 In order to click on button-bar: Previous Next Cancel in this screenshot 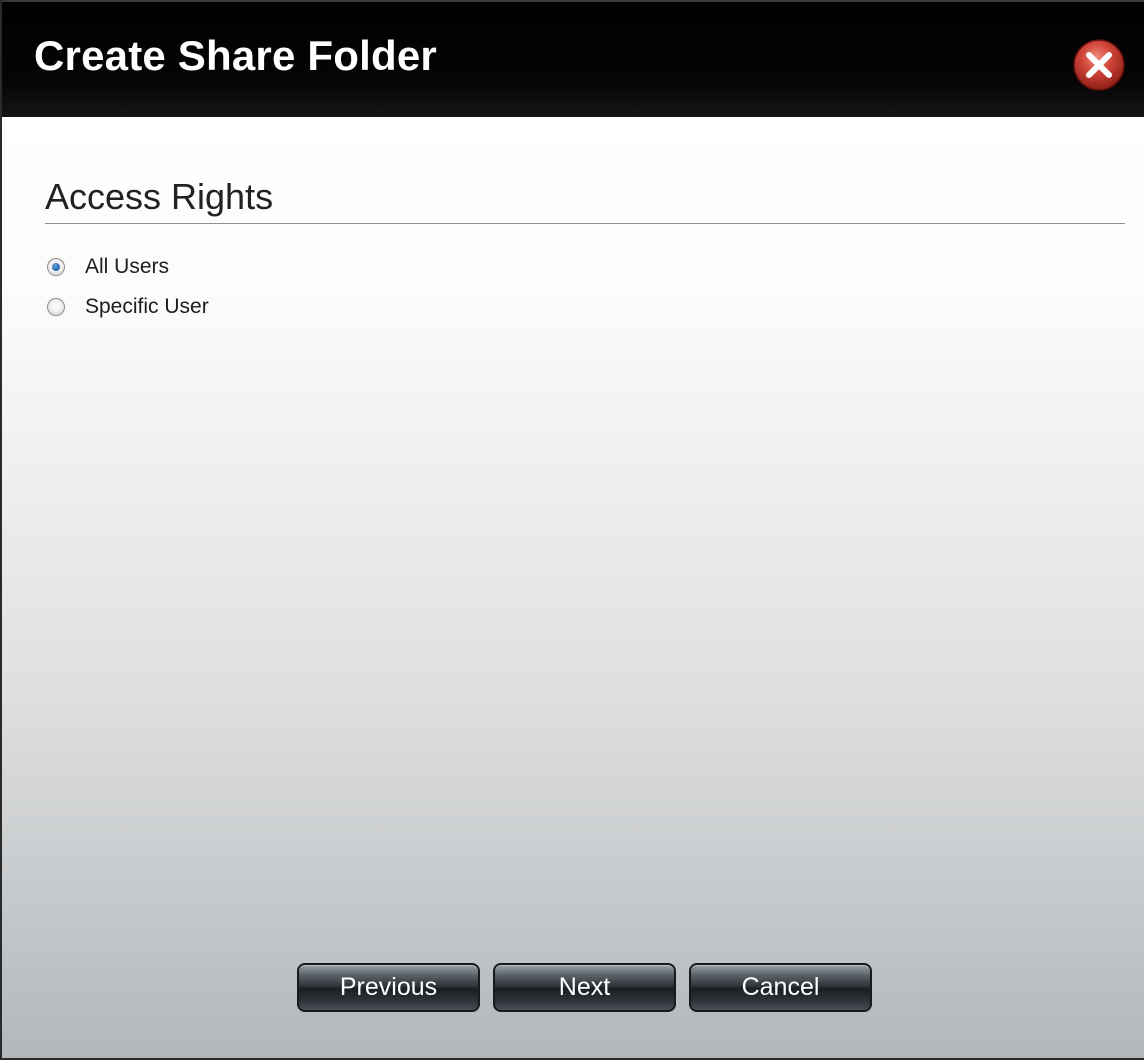, I will do `click(584, 987)`.